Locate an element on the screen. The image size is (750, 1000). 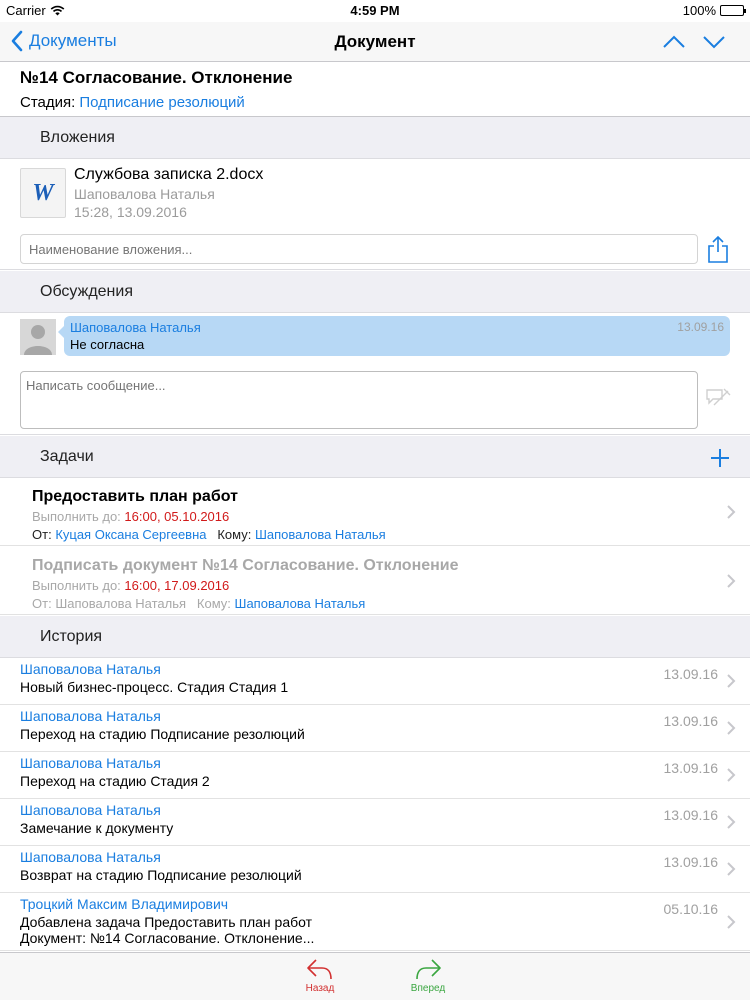
document-title: №14 Согласование. Отклонение is located at coordinates (156, 77).